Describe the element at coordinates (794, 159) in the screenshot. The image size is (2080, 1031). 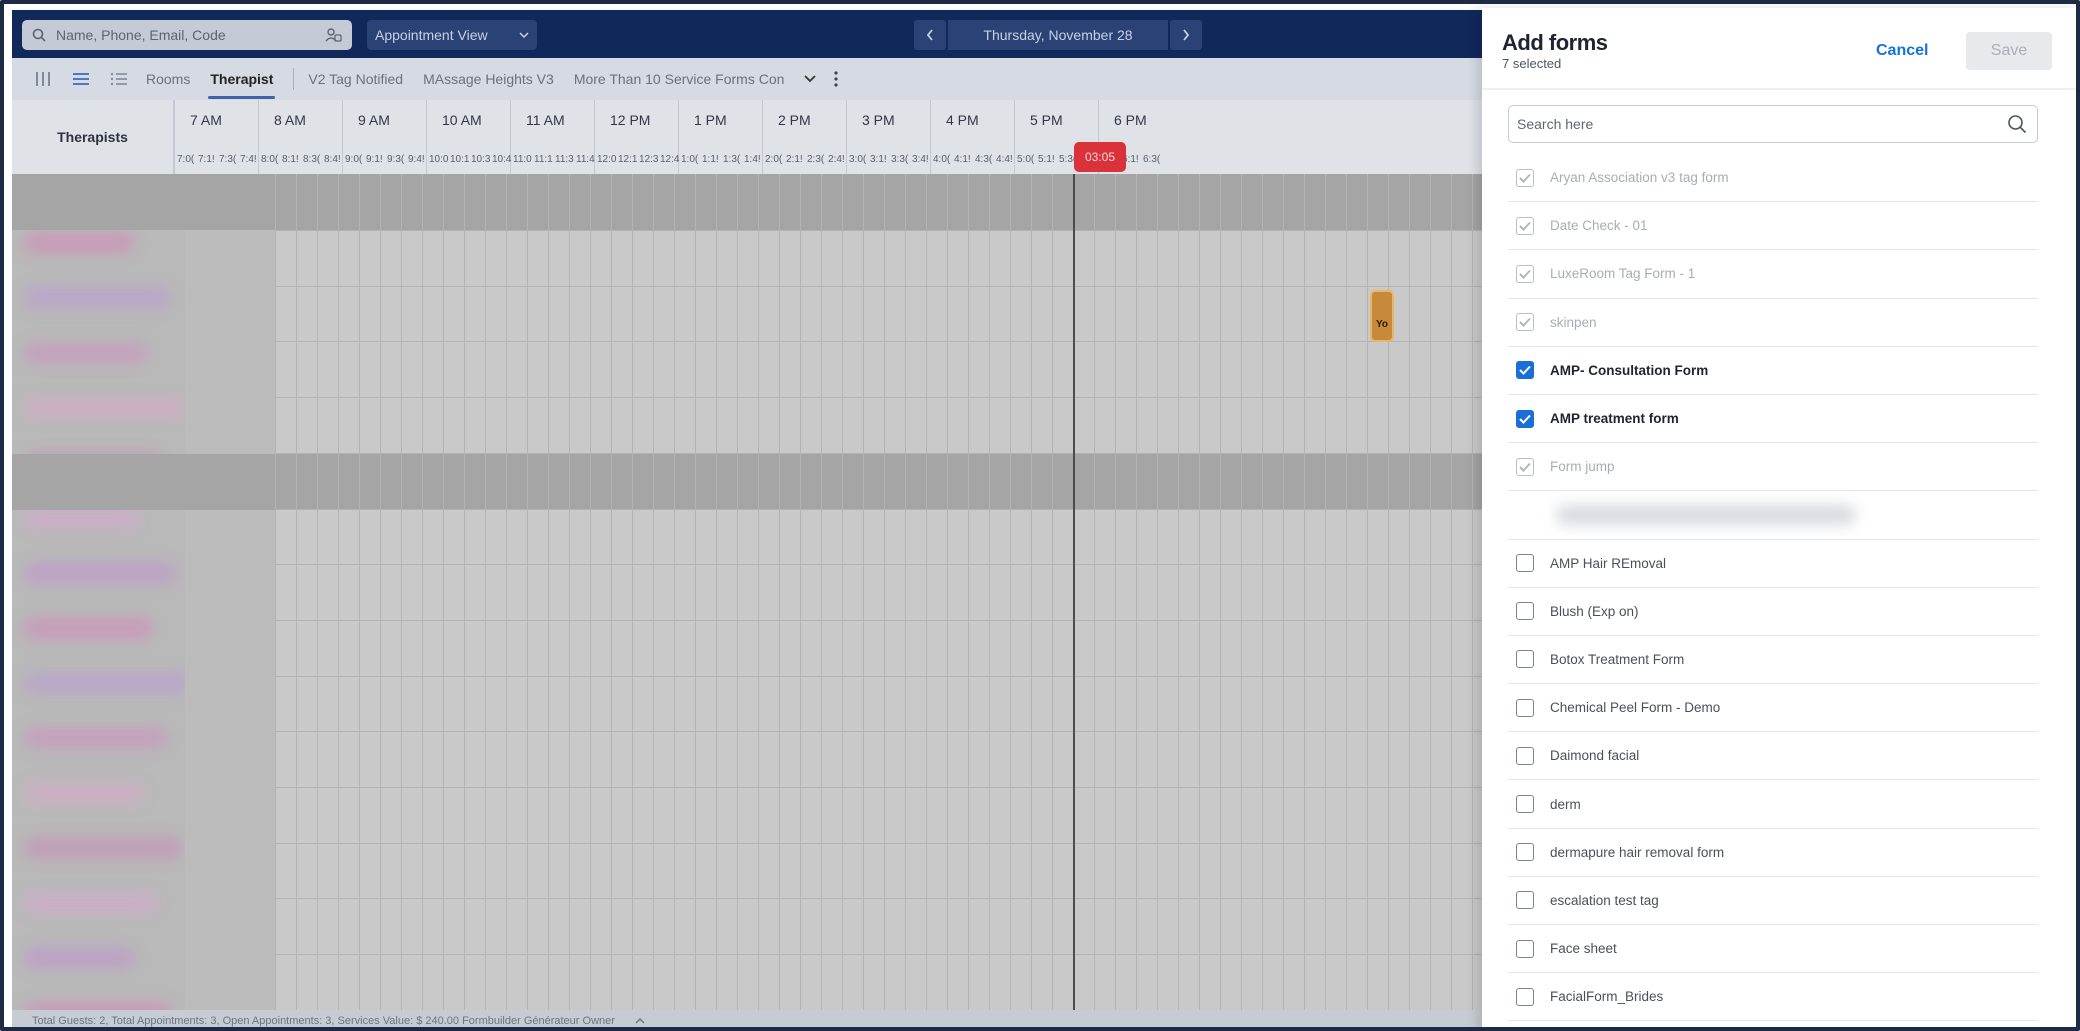
I see `quarter-hour-label: 2:1!` at that location.